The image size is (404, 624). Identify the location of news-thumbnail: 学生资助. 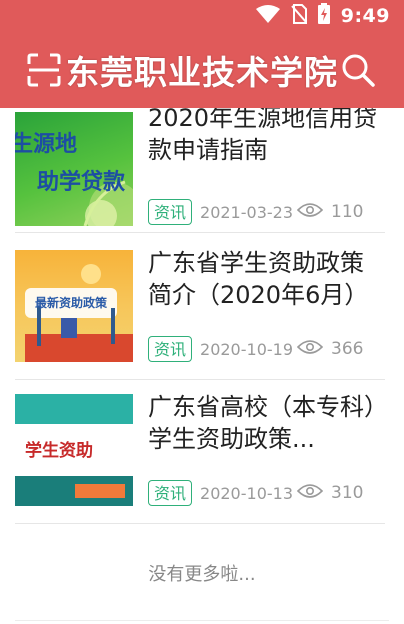
(74, 450).